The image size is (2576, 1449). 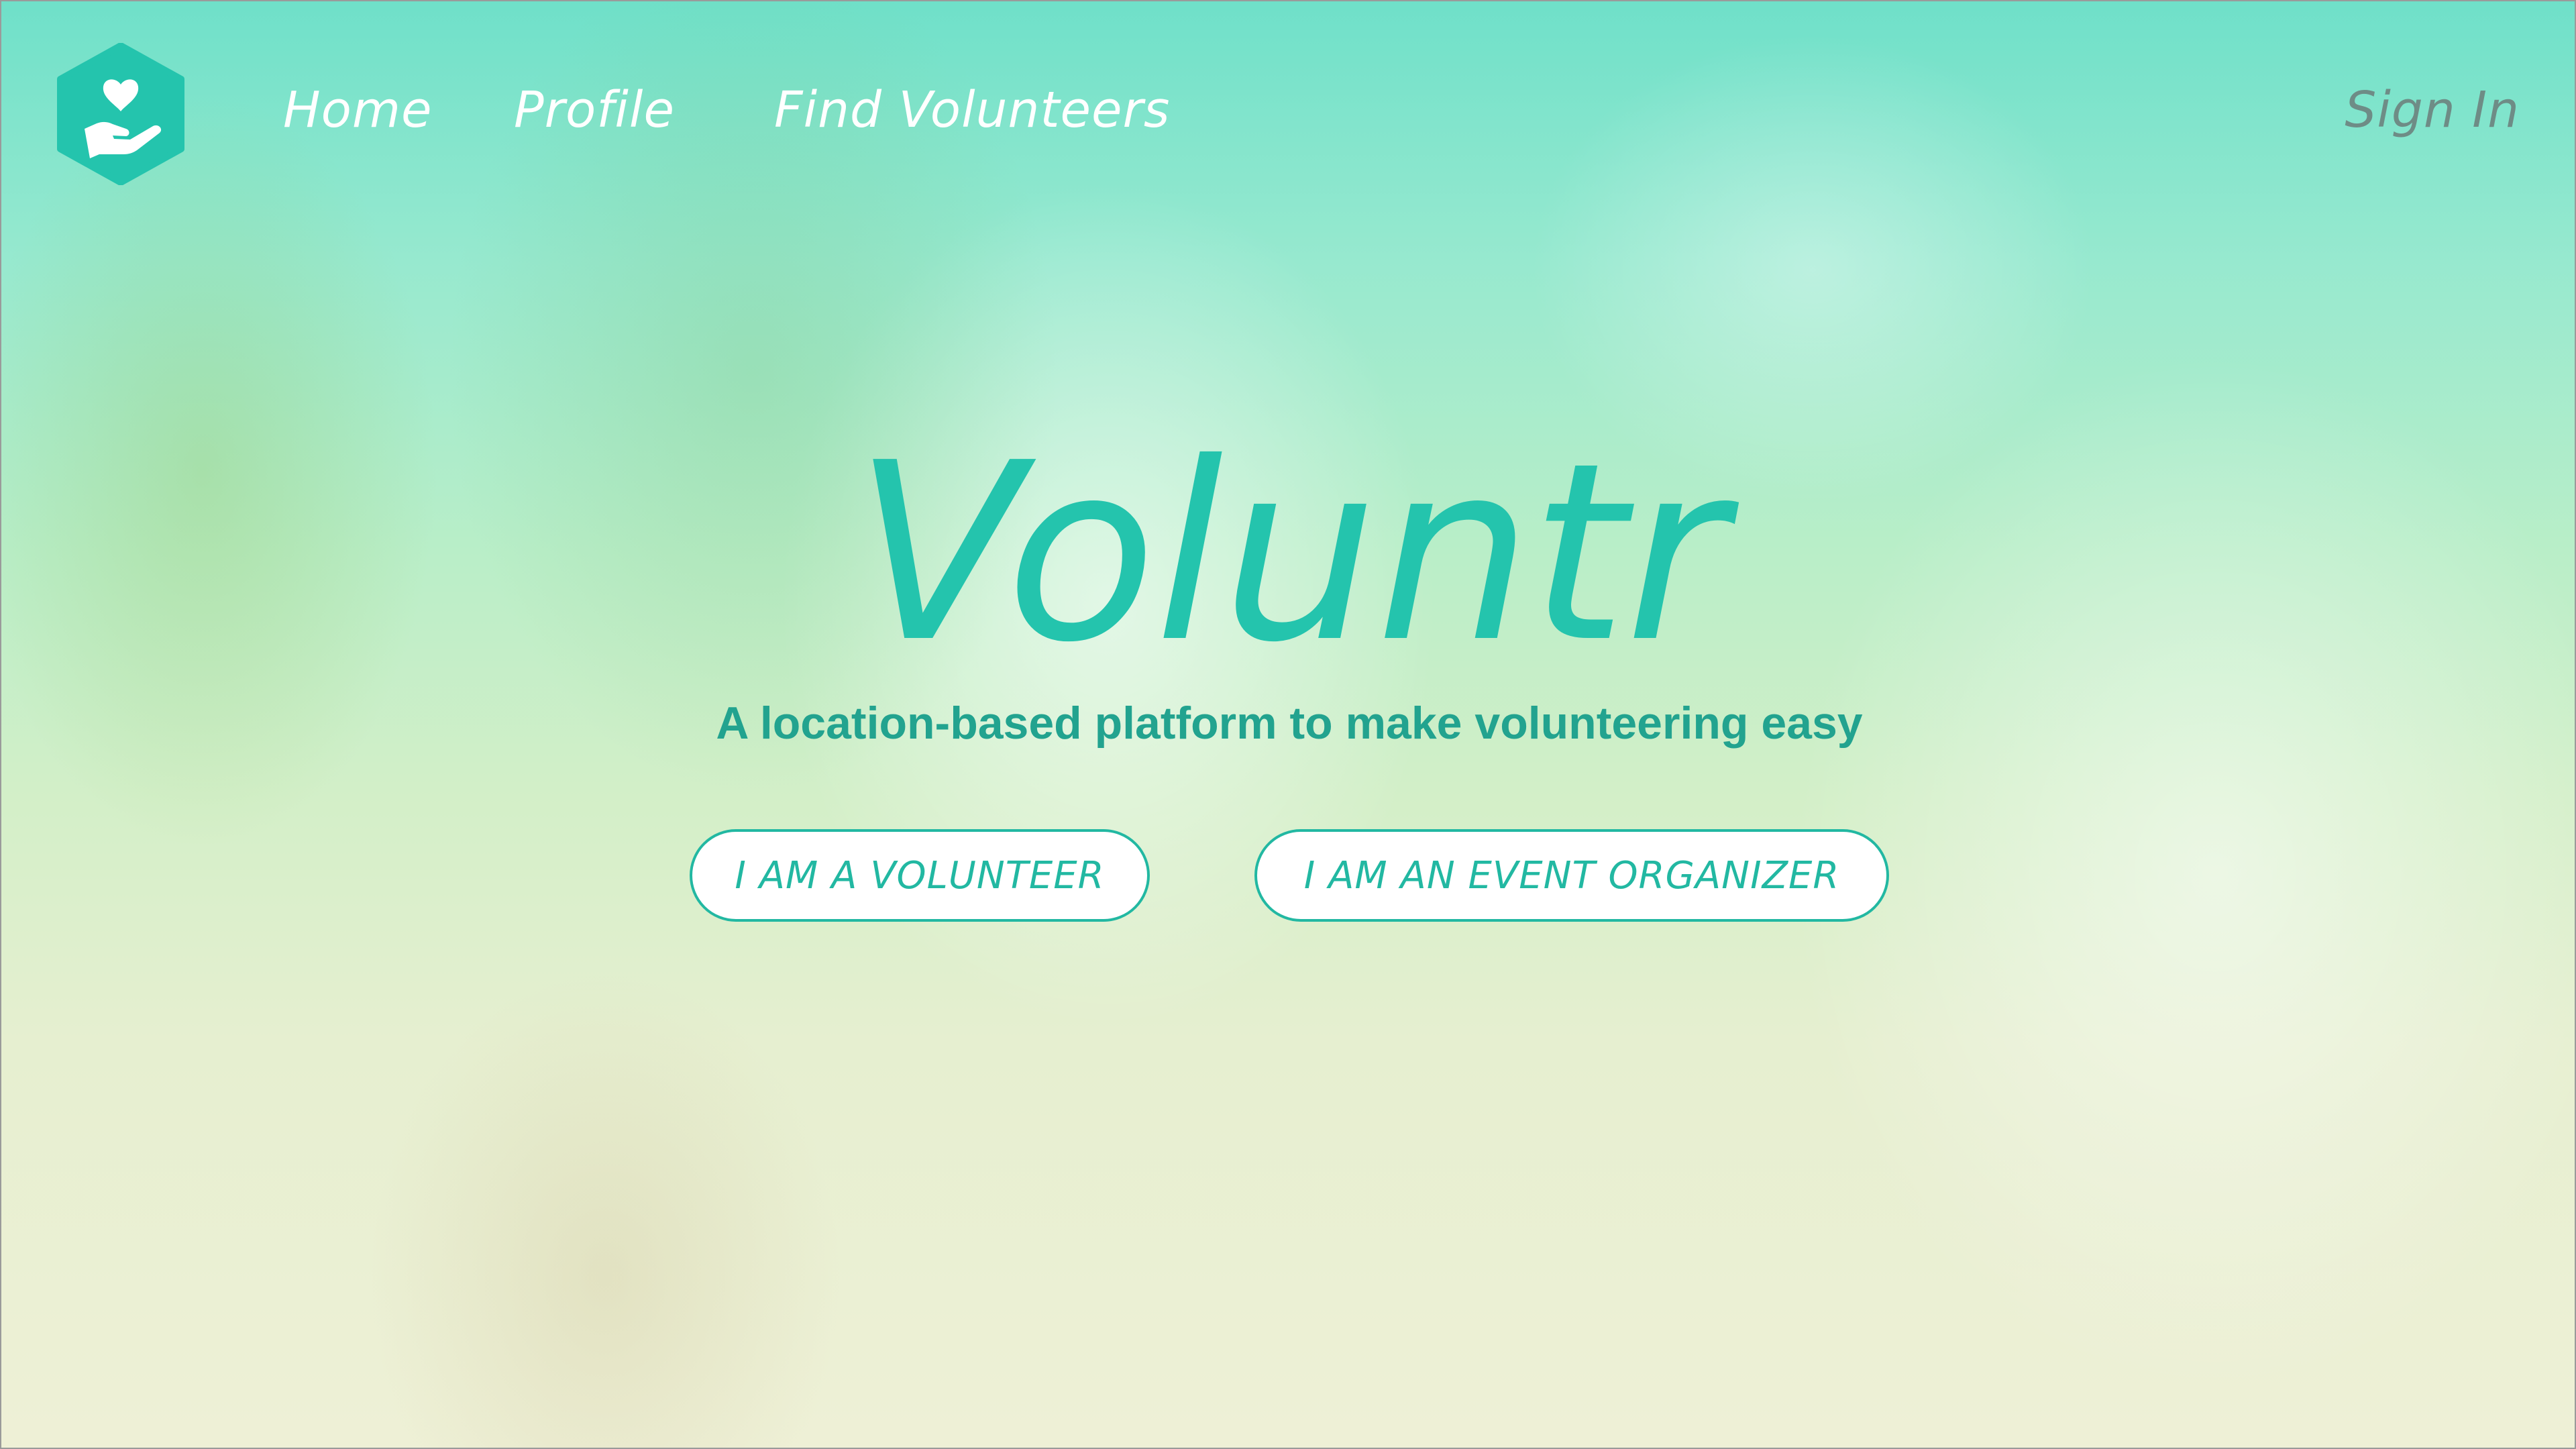 I want to click on sign-in-link: Sign In, so click(x=2432, y=110).